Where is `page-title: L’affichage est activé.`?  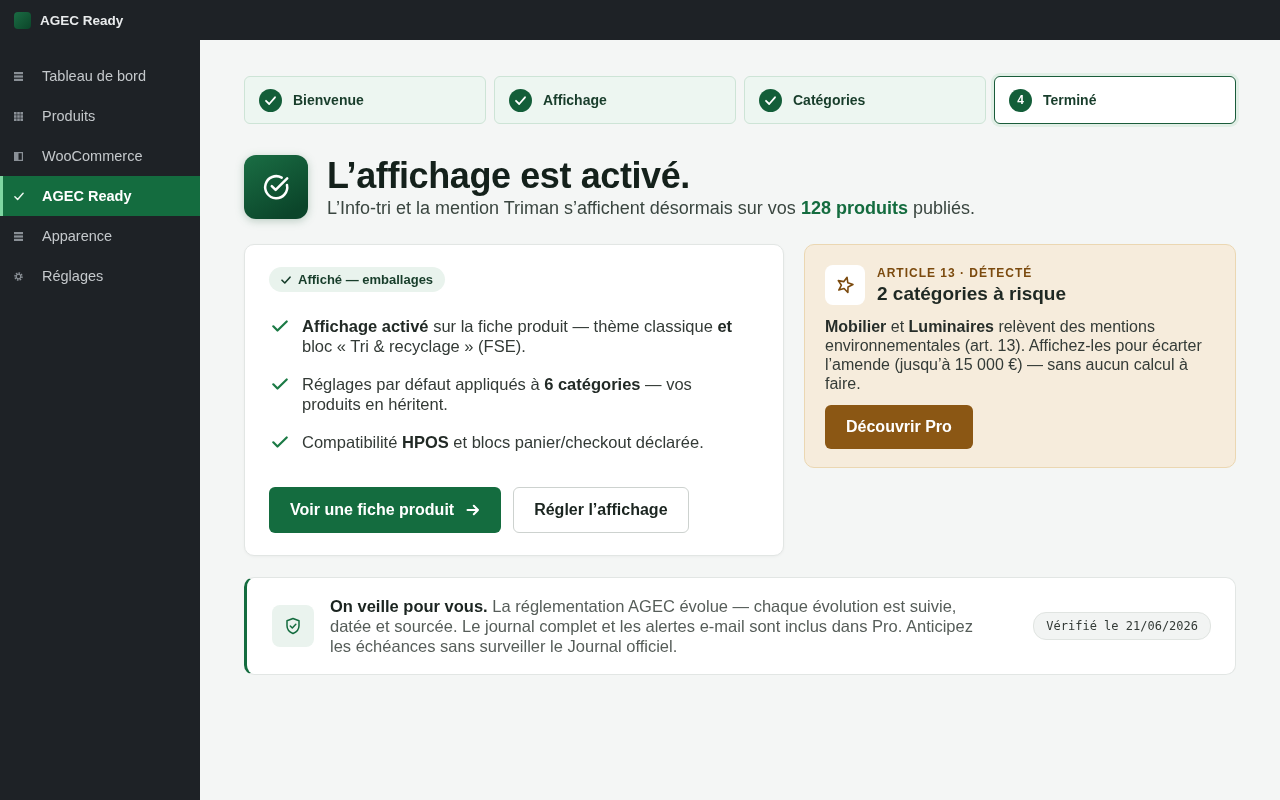 page-title: L’affichage est activé. is located at coordinates (509, 175).